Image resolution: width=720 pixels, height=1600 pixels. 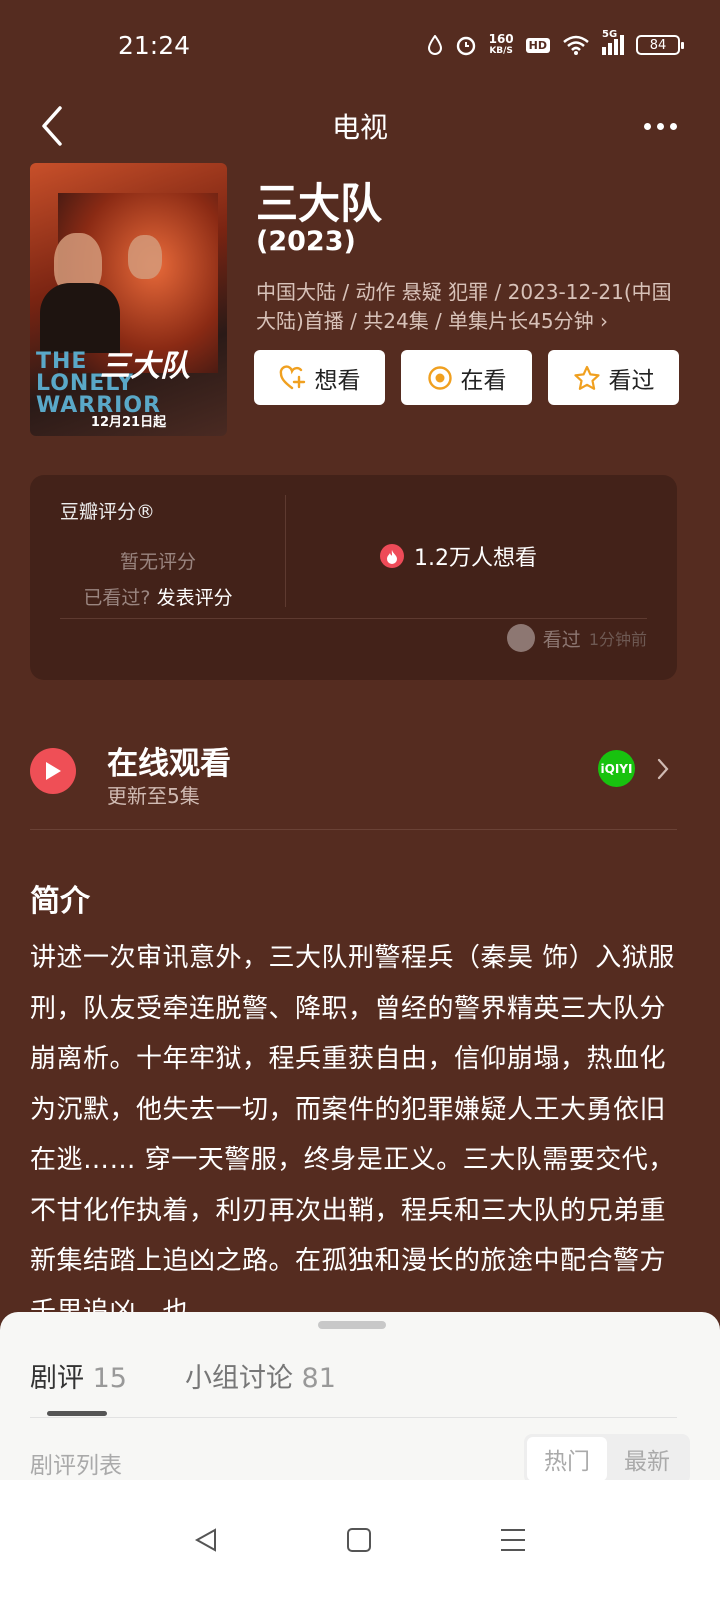 What do you see at coordinates (77, 1413) in the screenshot?
I see `tab-indicator` at bounding box center [77, 1413].